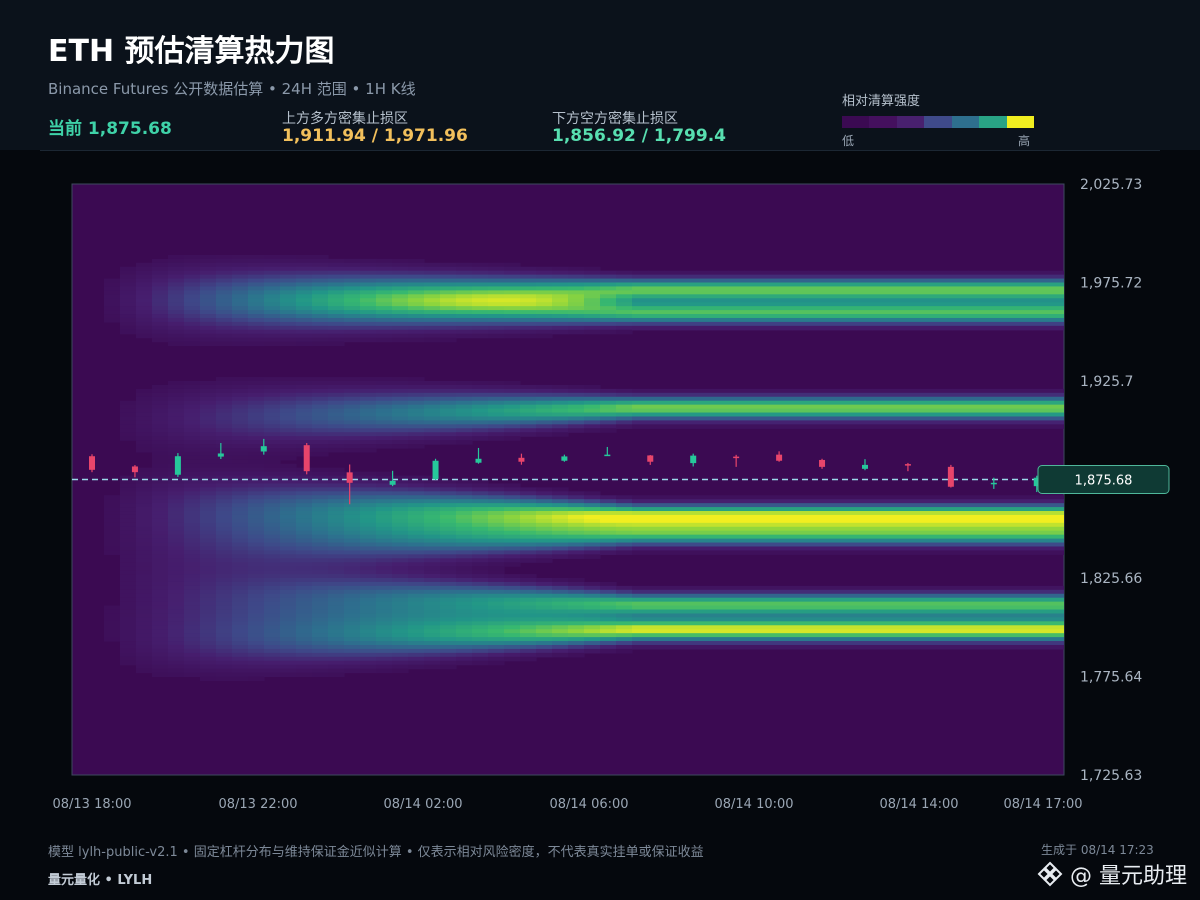  What do you see at coordinates (478, 460) in the screenshot?
I see `candle-body` at bounding box center [478, 460].